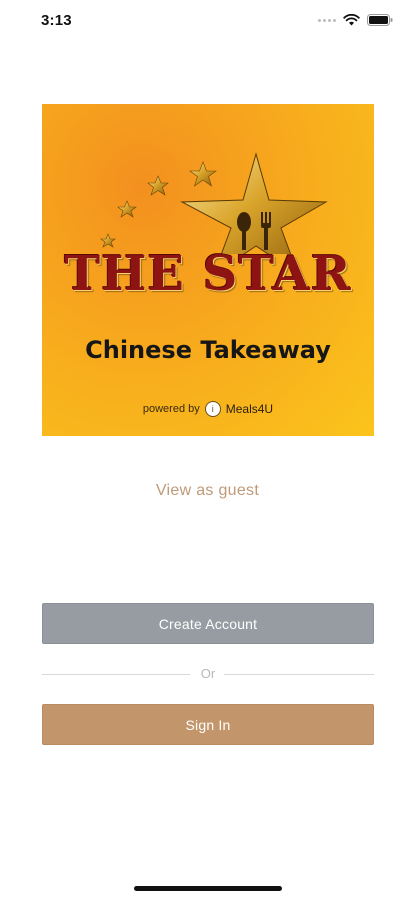  Describe the element at coordinates (351, 20) in the screenshot. I see `wifi-icon` at that location.